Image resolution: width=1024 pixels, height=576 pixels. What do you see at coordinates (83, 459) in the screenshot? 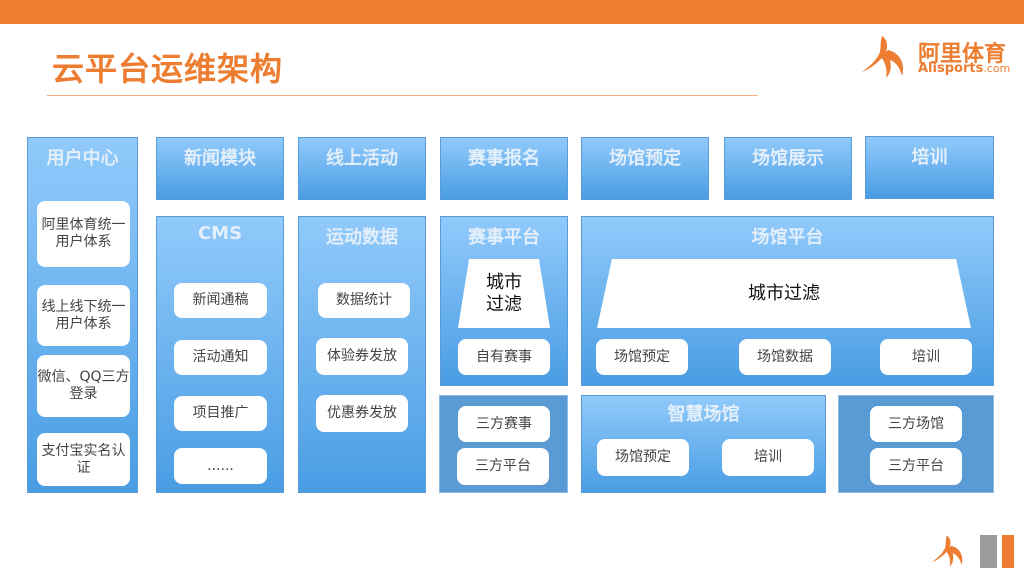
I see `user-center-item: 支付宝实名认证` at bounding box center [83, 459].